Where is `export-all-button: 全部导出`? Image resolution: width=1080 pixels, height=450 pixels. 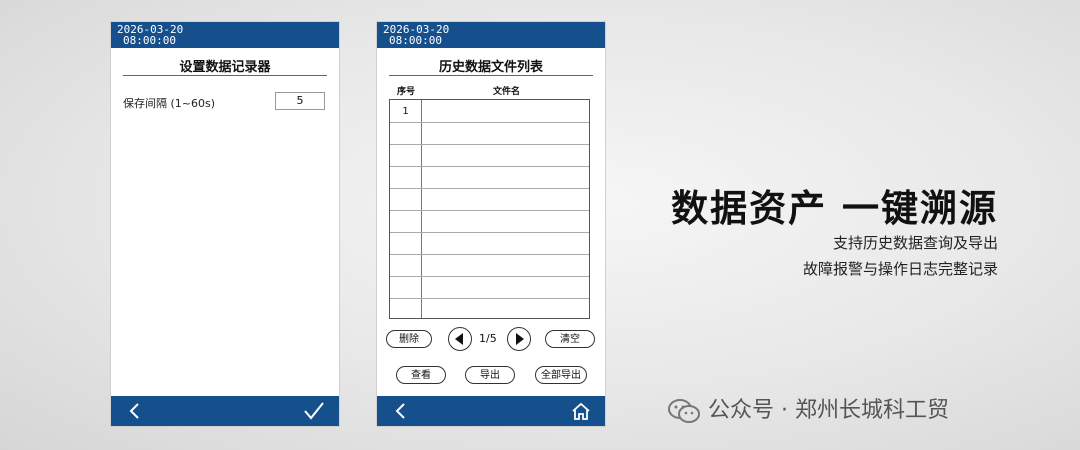
export-all-button: 全部导出 is located at coordinates (561, 375).